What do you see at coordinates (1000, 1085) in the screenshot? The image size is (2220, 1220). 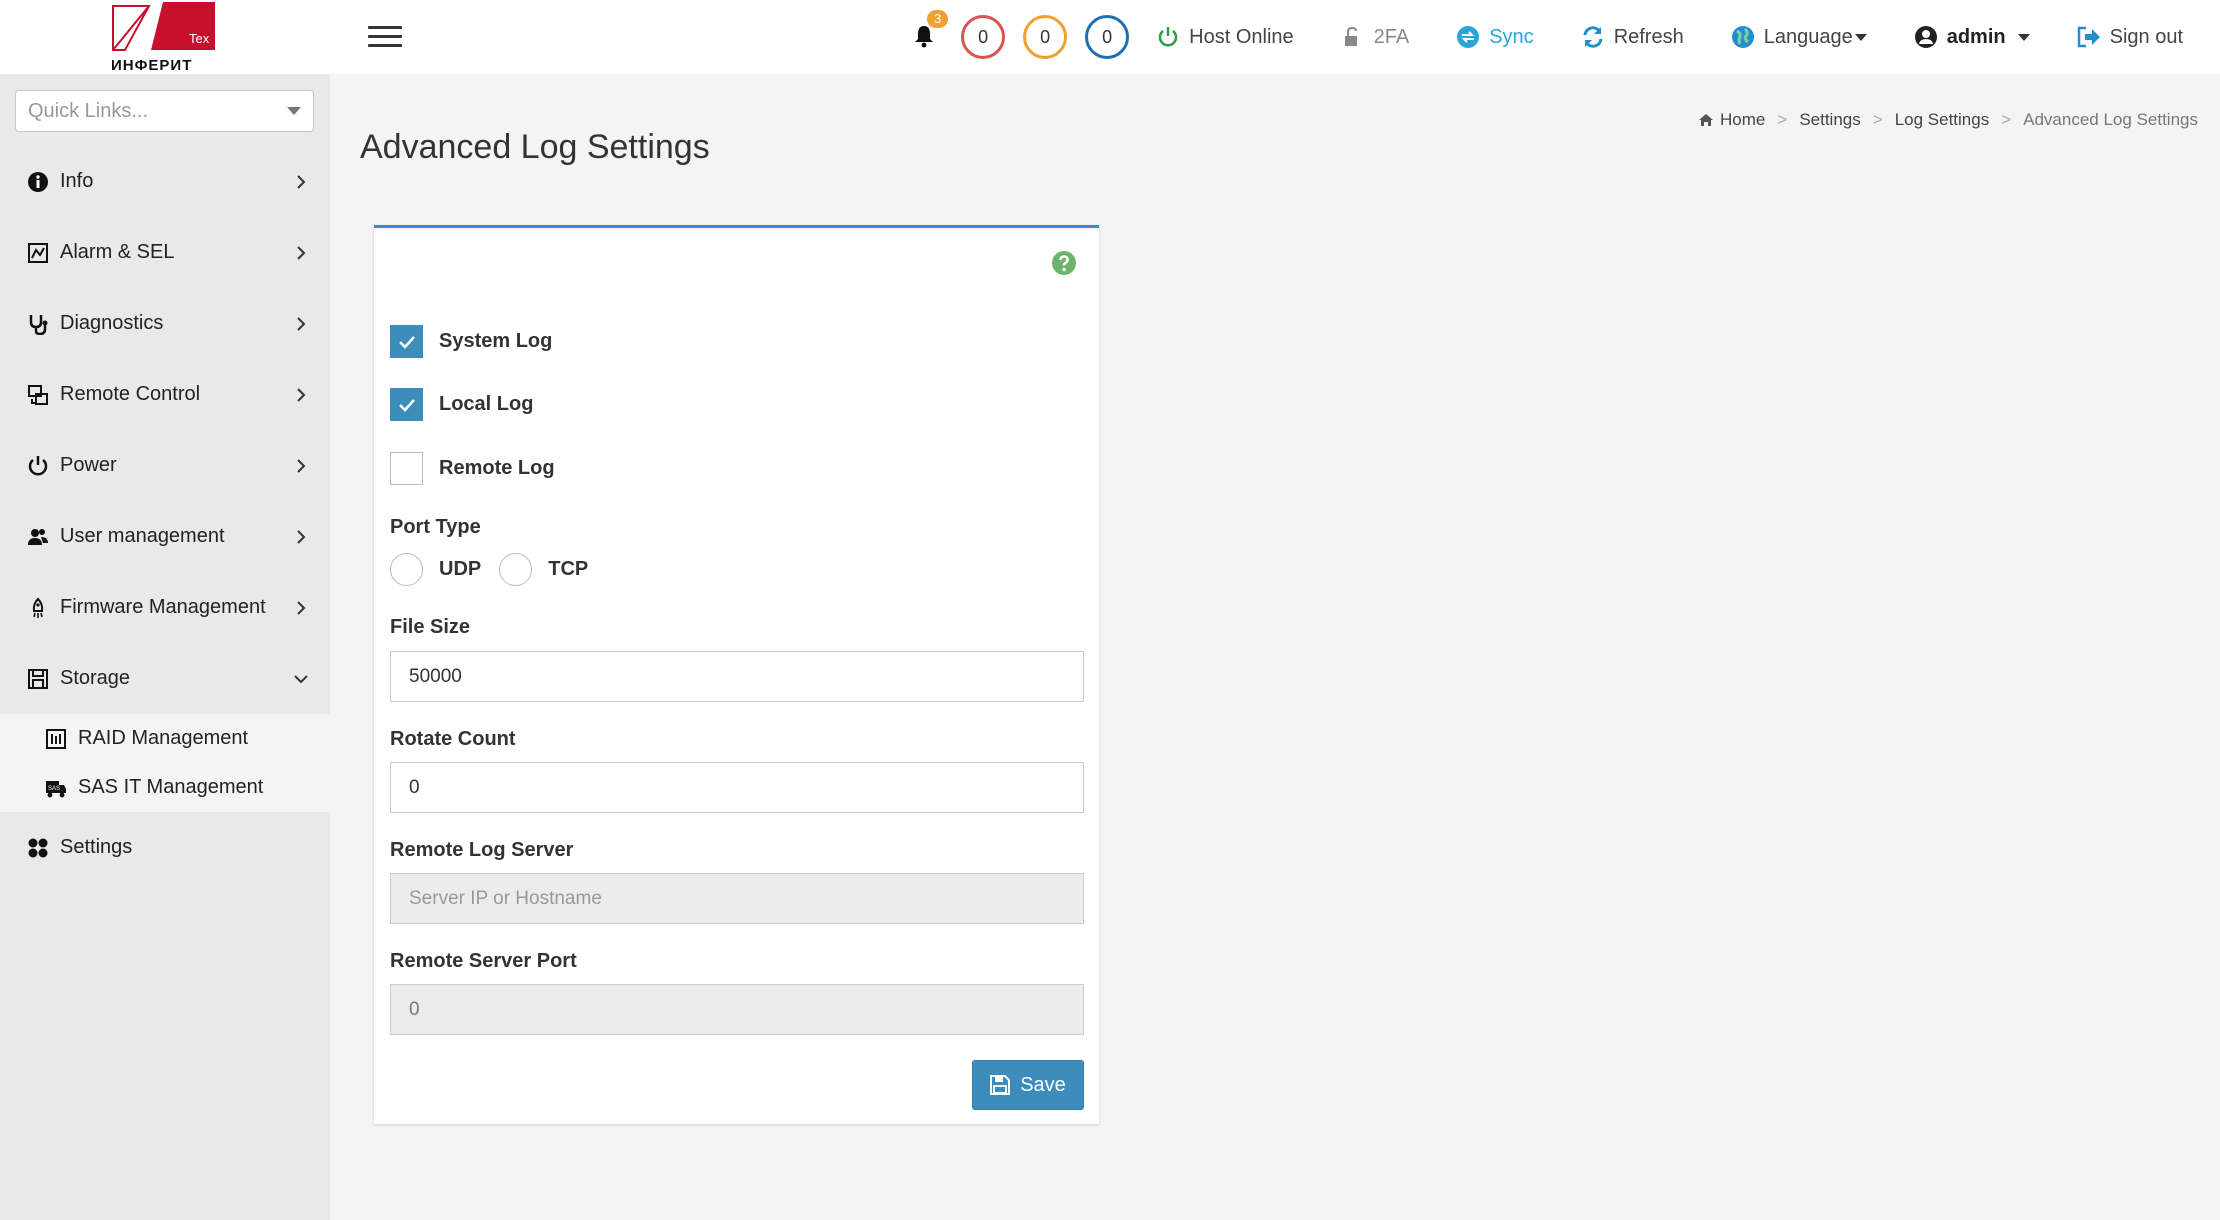 I see `floppy-disk-icon` at bounding box center [1000, 1085].